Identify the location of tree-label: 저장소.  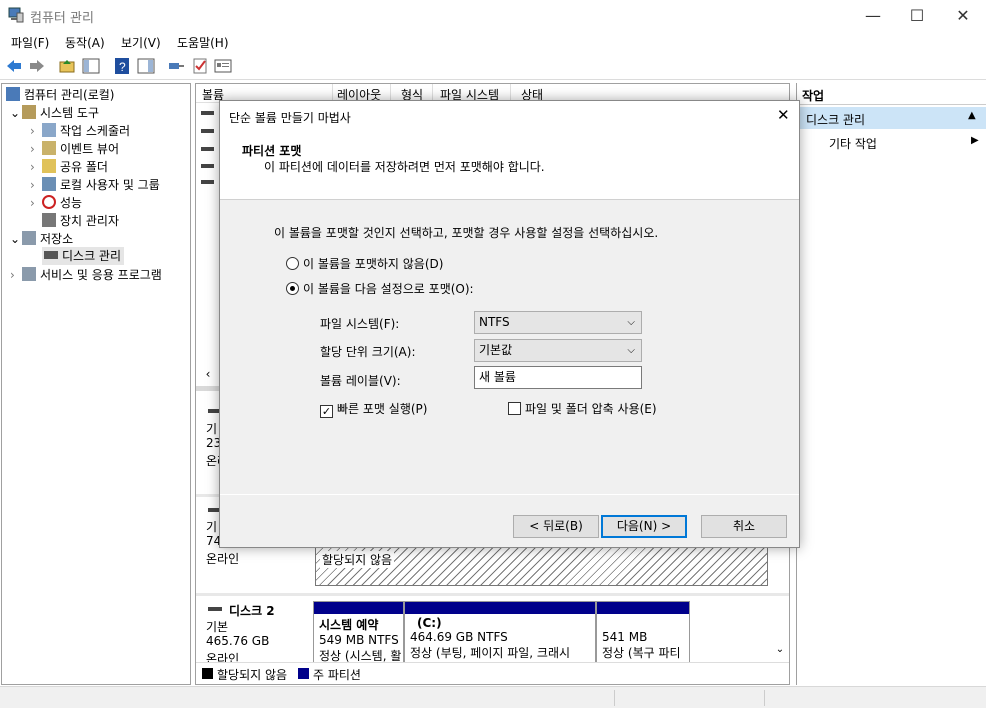
(57, 239).